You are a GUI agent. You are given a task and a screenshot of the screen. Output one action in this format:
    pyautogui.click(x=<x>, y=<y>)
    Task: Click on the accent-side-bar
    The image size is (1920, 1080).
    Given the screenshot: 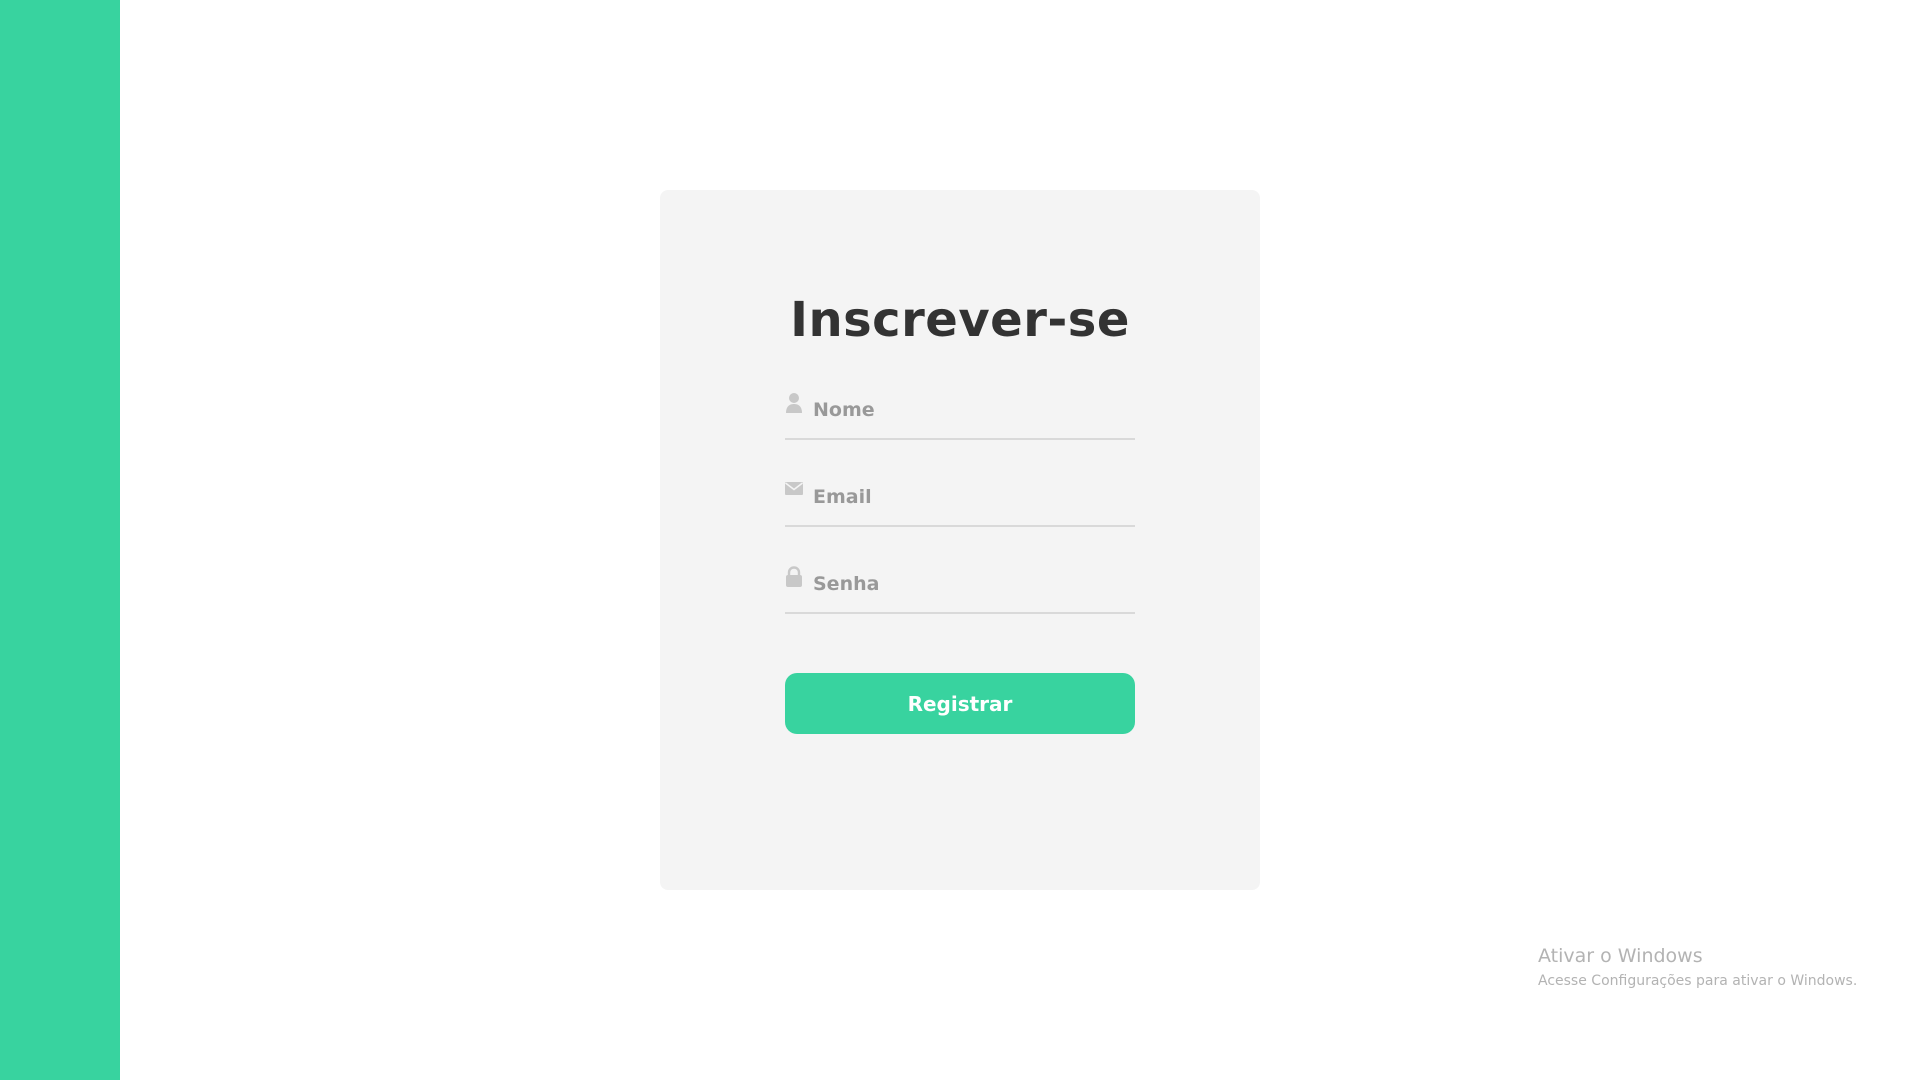 What is the action you would take?
    pyautogui.click(x=60, y=540)
    